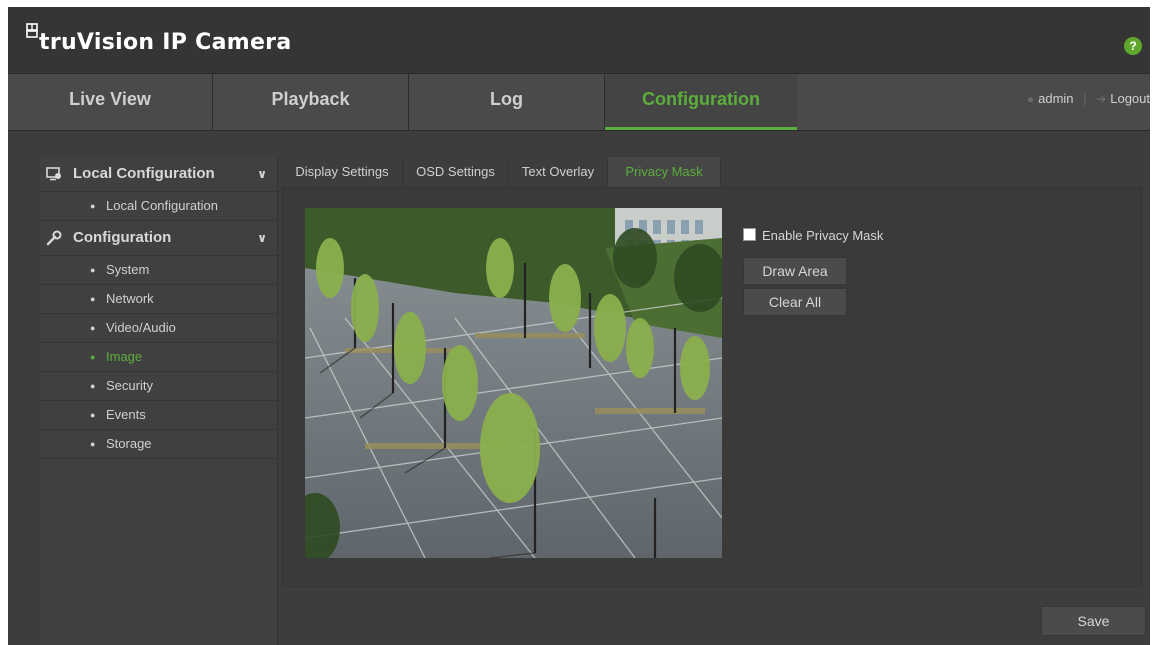 The width and height of the screenshot is (1157, 645). Describe the element at coordinates (579, 40) in the screenshot. I see `app-header: truVision IP Camera ?` at that location.